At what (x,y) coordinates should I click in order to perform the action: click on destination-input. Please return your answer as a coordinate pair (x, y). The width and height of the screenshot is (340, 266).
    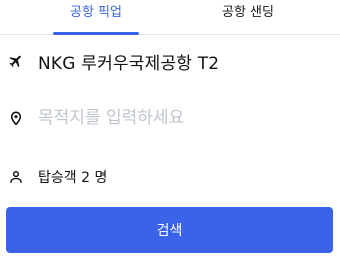
    Looking at the image, I should click on (178, 118).